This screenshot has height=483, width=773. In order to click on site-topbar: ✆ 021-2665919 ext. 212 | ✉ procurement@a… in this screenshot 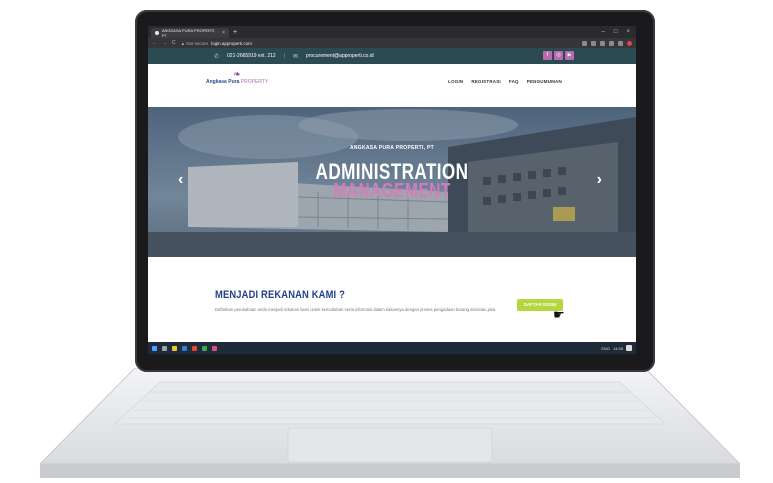, I will do `click(392, 56)`.